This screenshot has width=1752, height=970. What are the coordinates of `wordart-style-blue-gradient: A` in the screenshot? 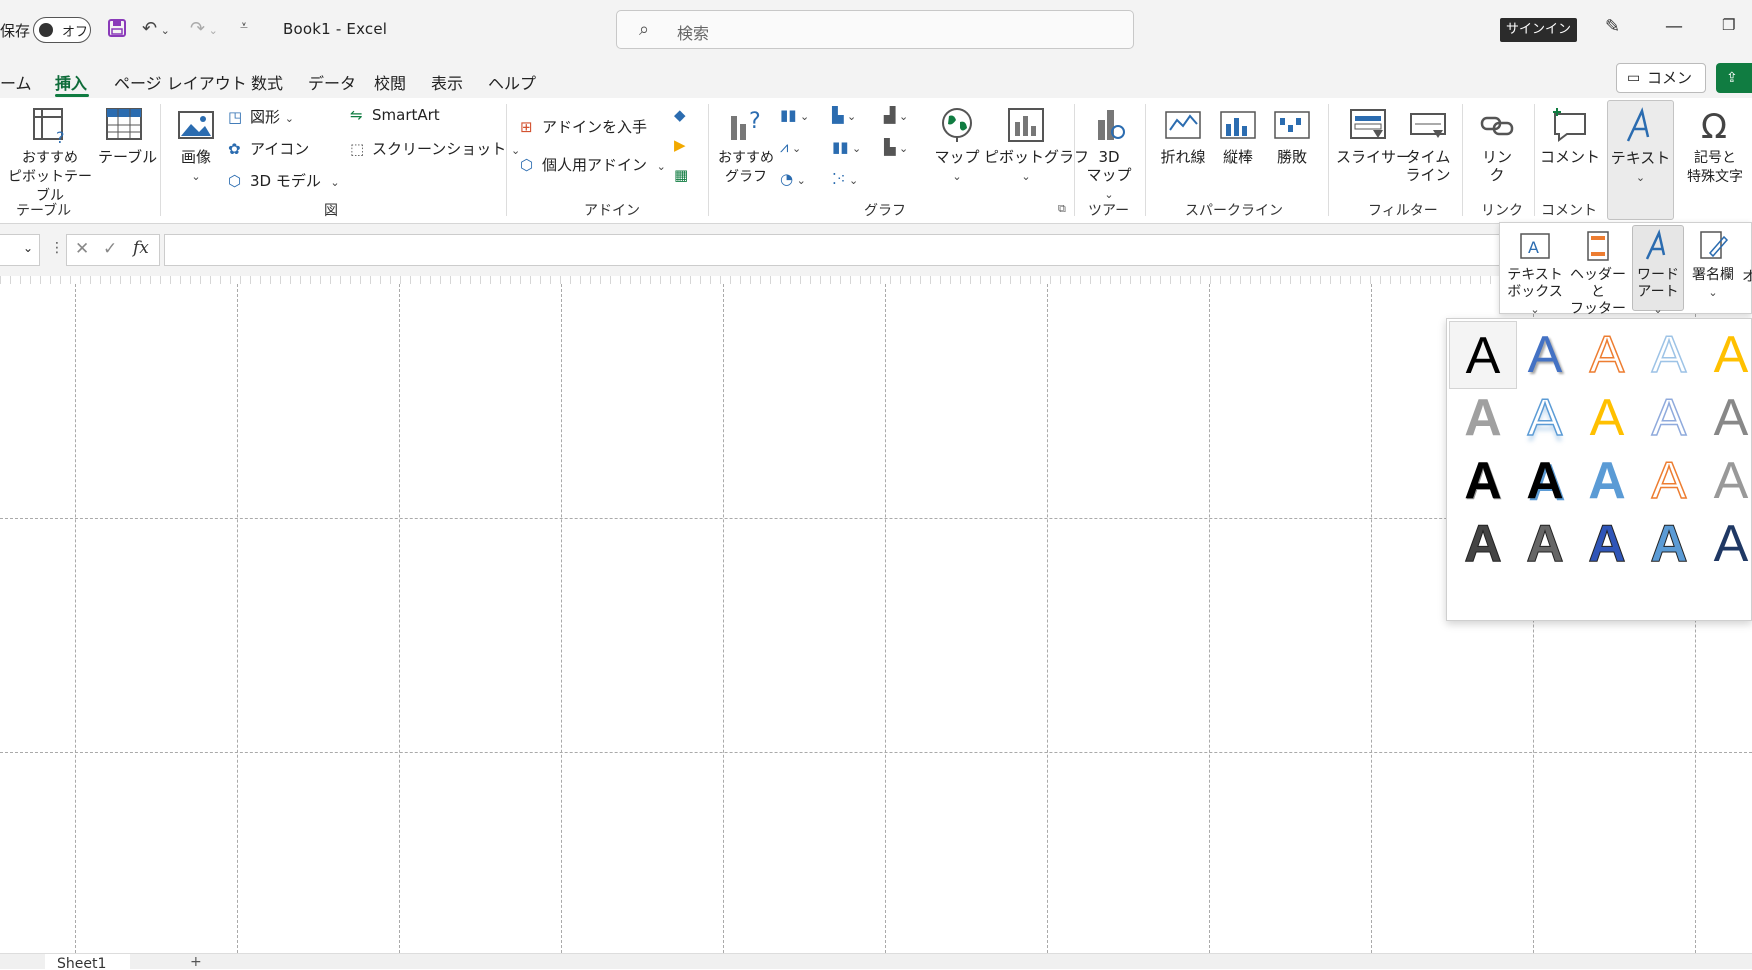 It's located at (1607, 481).